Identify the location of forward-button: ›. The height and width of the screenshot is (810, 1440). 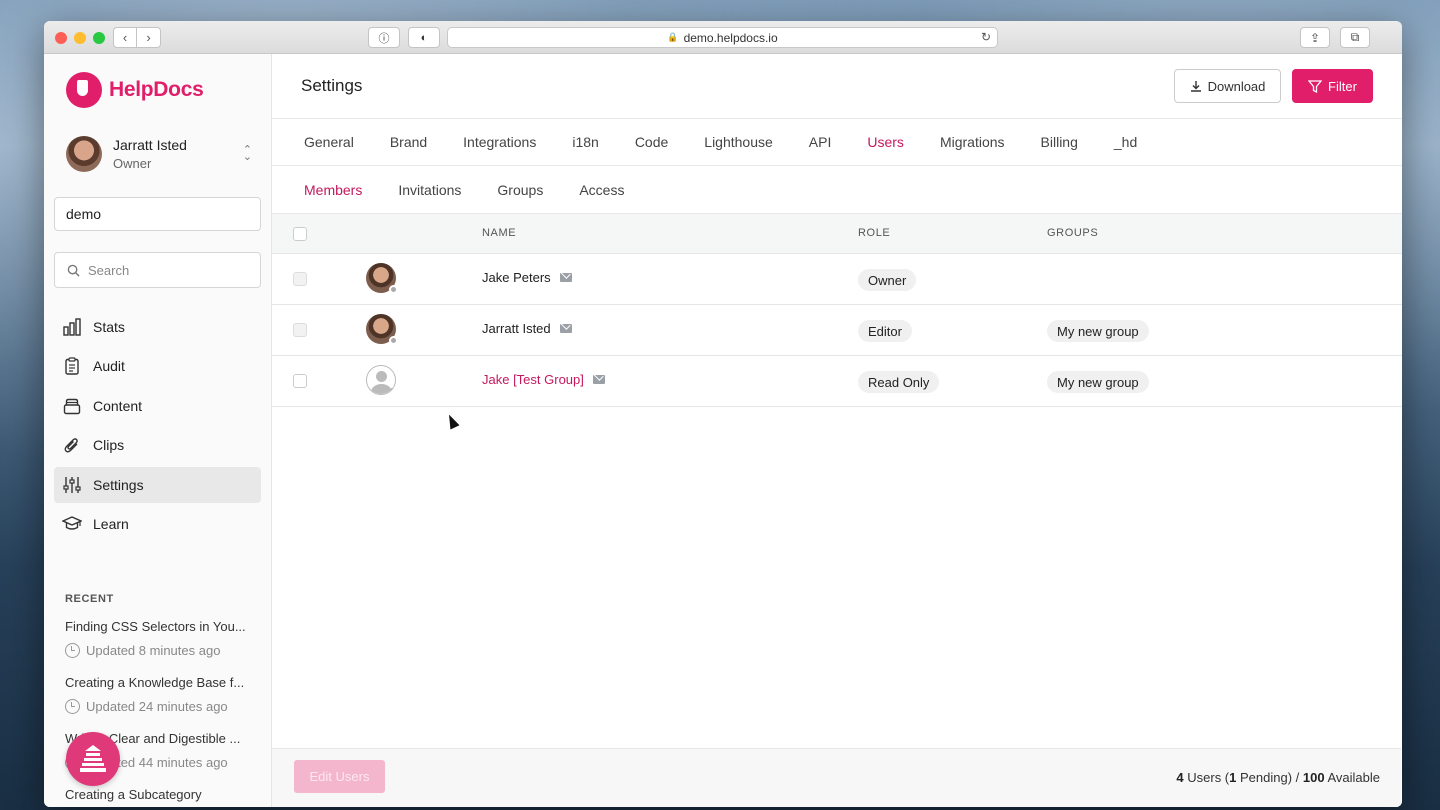
(149, 37).